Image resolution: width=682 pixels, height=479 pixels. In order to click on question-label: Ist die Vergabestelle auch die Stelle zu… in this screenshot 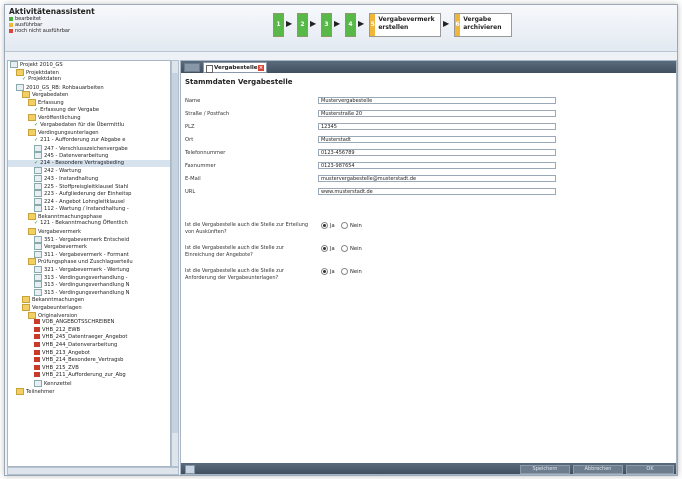, I will do `click(234, 274)`.